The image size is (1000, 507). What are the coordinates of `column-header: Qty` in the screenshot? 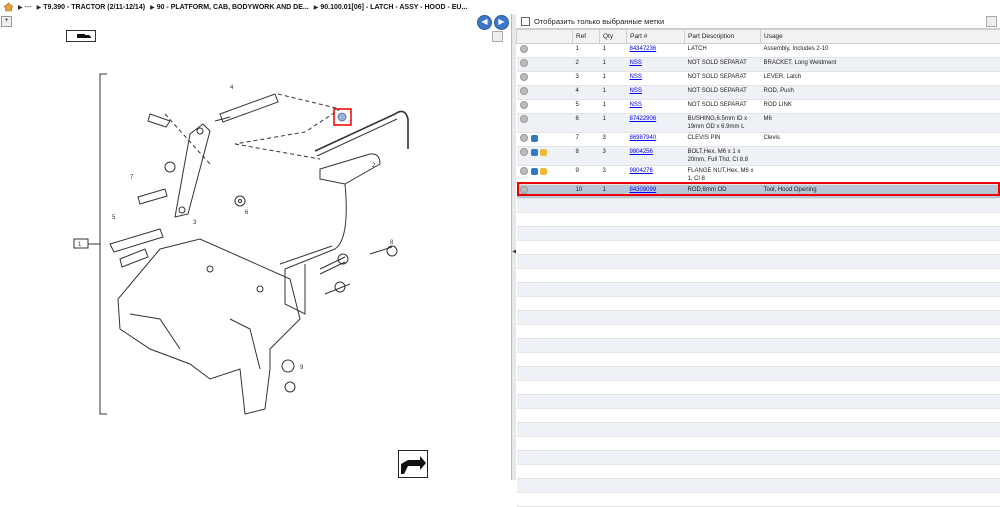 It's located at (613, 37).